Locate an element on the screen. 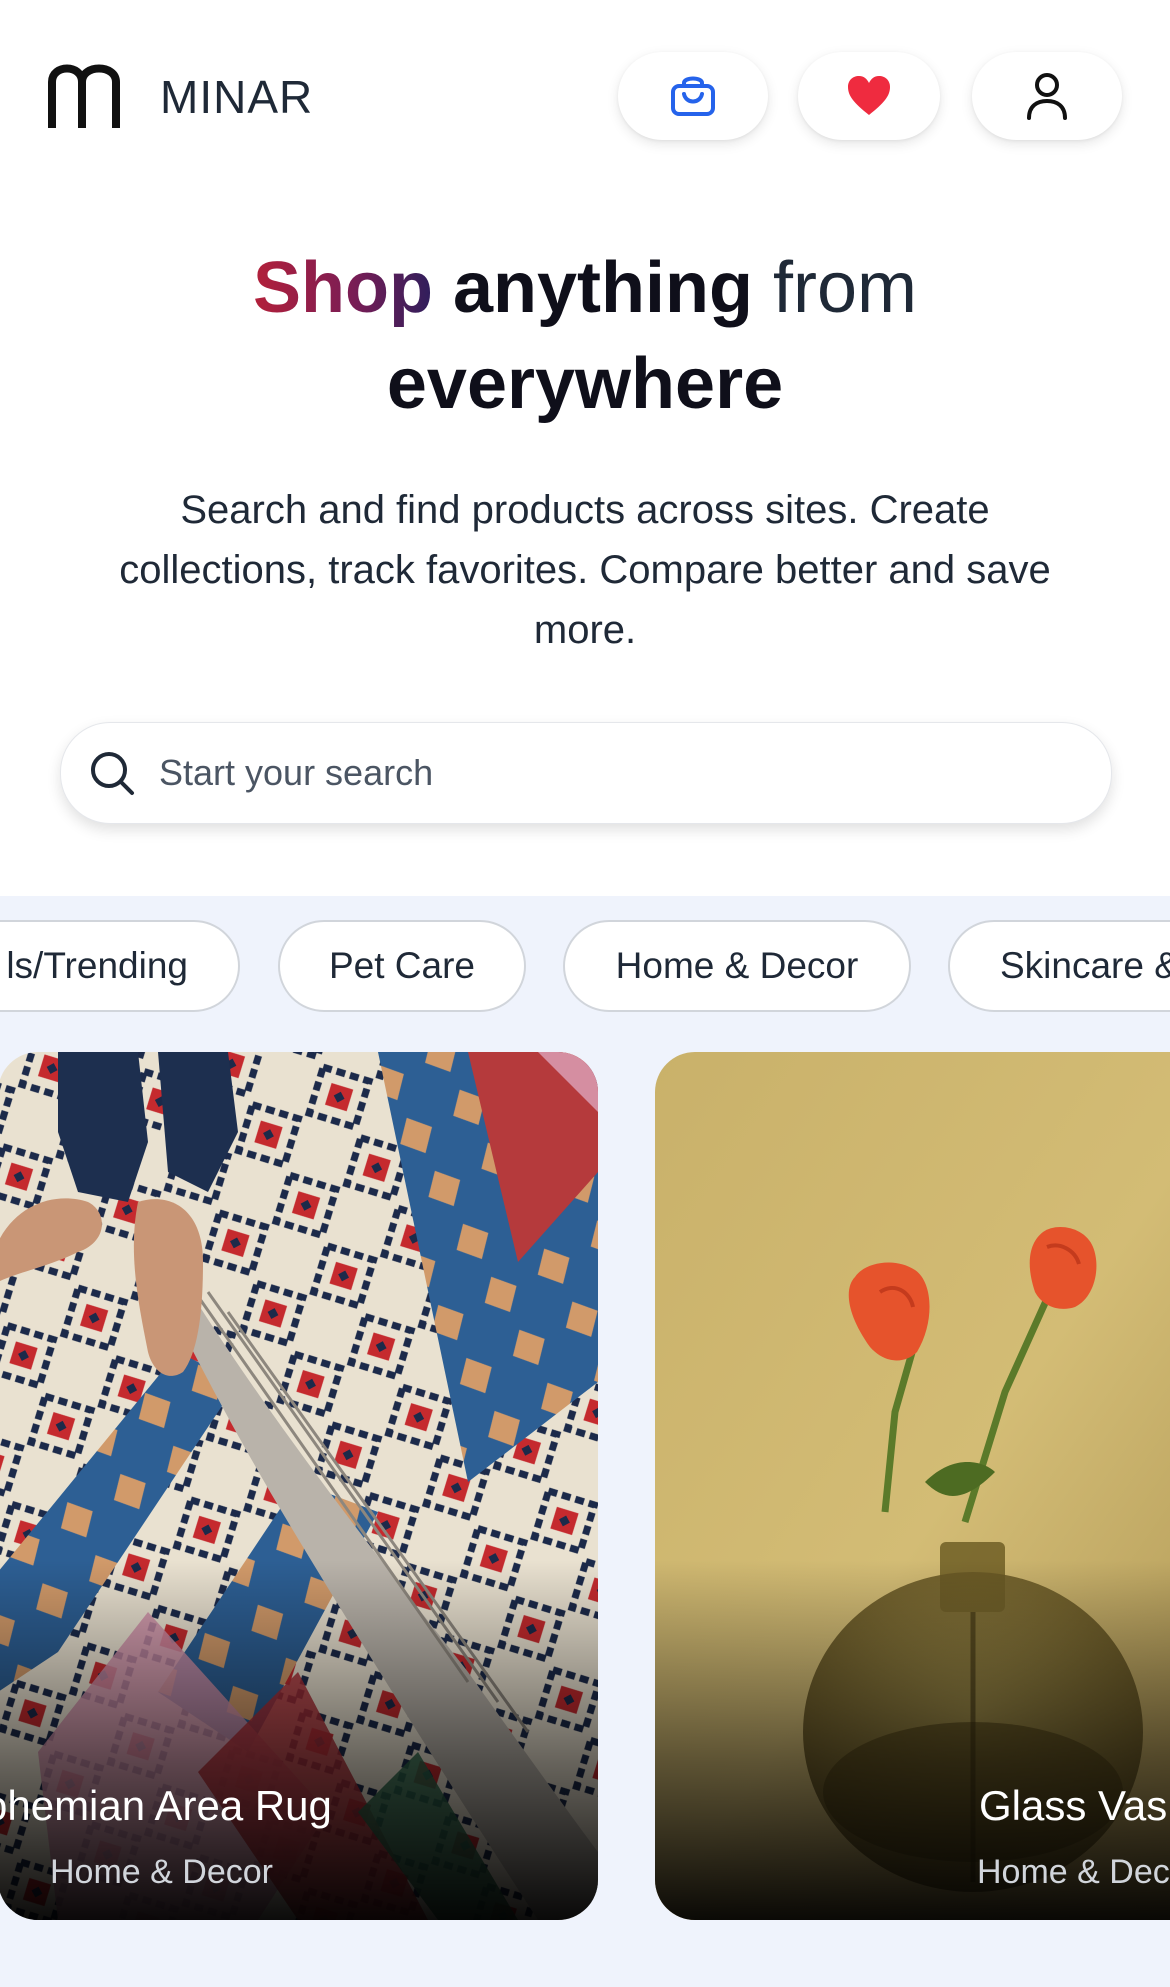 This screenshot has width=1170, height=1987. shopping-bag-icon is located at coordinates (693, 96).